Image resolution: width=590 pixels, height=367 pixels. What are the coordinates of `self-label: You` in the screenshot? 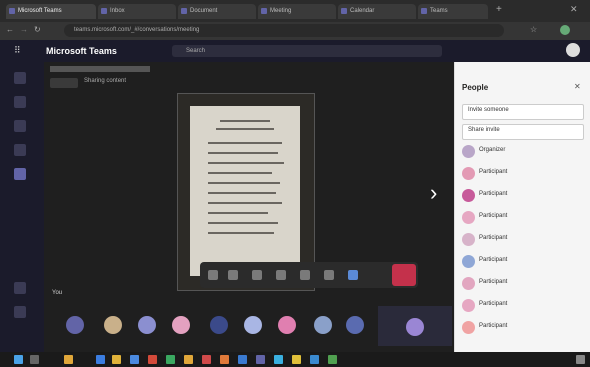 It's located at (57, 293).